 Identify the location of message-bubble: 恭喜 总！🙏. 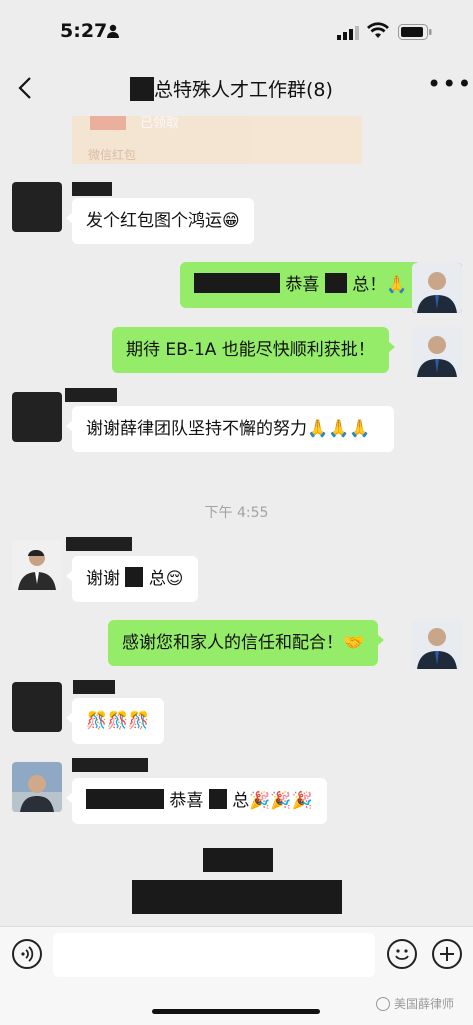
(304, 285).